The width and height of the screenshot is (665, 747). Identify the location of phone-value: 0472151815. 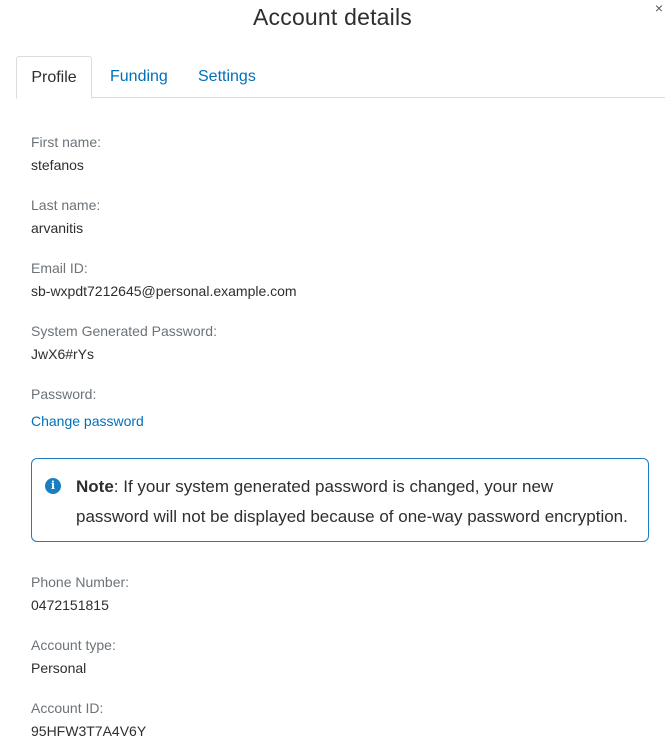
(70, 605).